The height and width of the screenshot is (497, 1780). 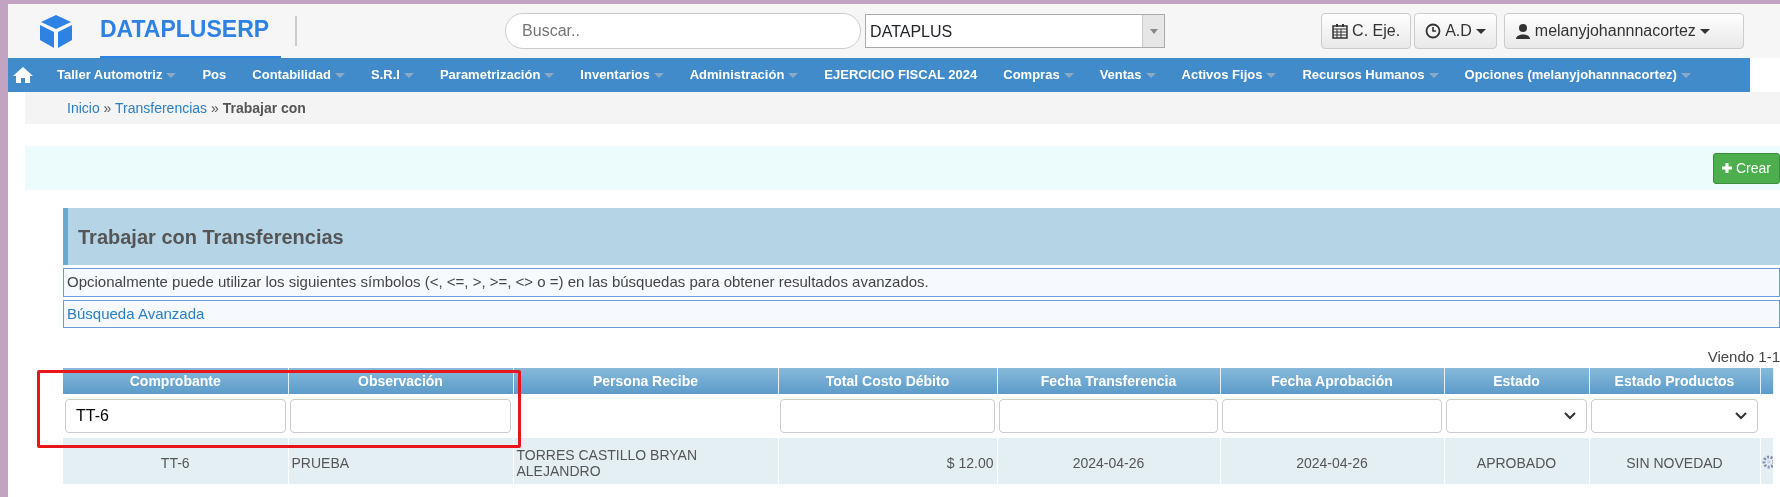 What do you see at coordinates (117, 75) in the screenshot?
I see `menu-item: Taller Automotriz` at bounding box center [117, 75].